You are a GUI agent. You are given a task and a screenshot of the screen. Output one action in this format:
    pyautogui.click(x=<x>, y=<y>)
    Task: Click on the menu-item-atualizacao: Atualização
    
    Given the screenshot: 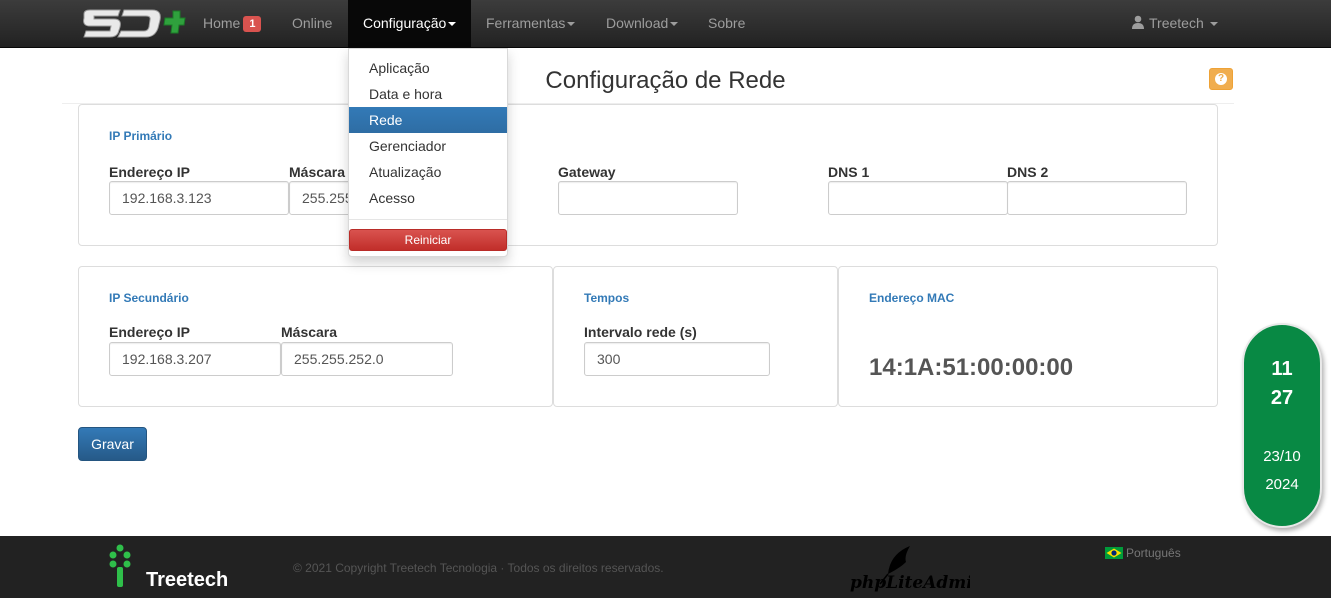 What is the action you would take?
    pyautogui.click(x=428, y=172)
    